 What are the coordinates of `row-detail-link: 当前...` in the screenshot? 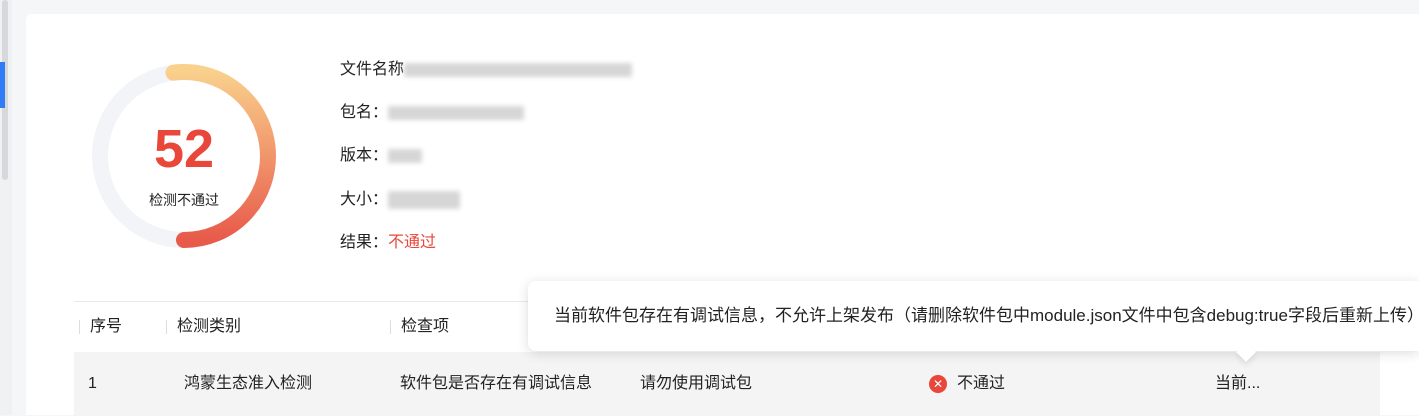 It's located at (1237, 384).